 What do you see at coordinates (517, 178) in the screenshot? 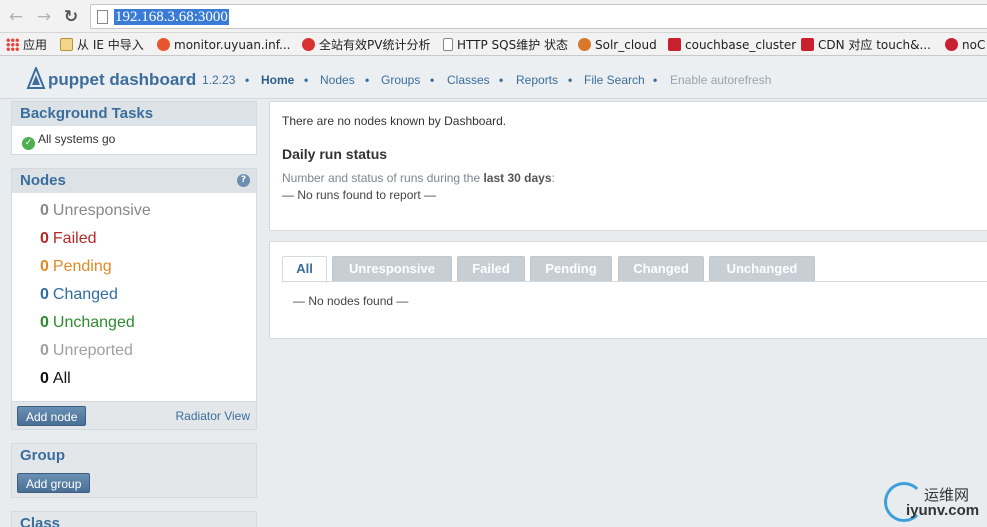
I see `description-period: last 30 days` at bounding box center [517, 178].